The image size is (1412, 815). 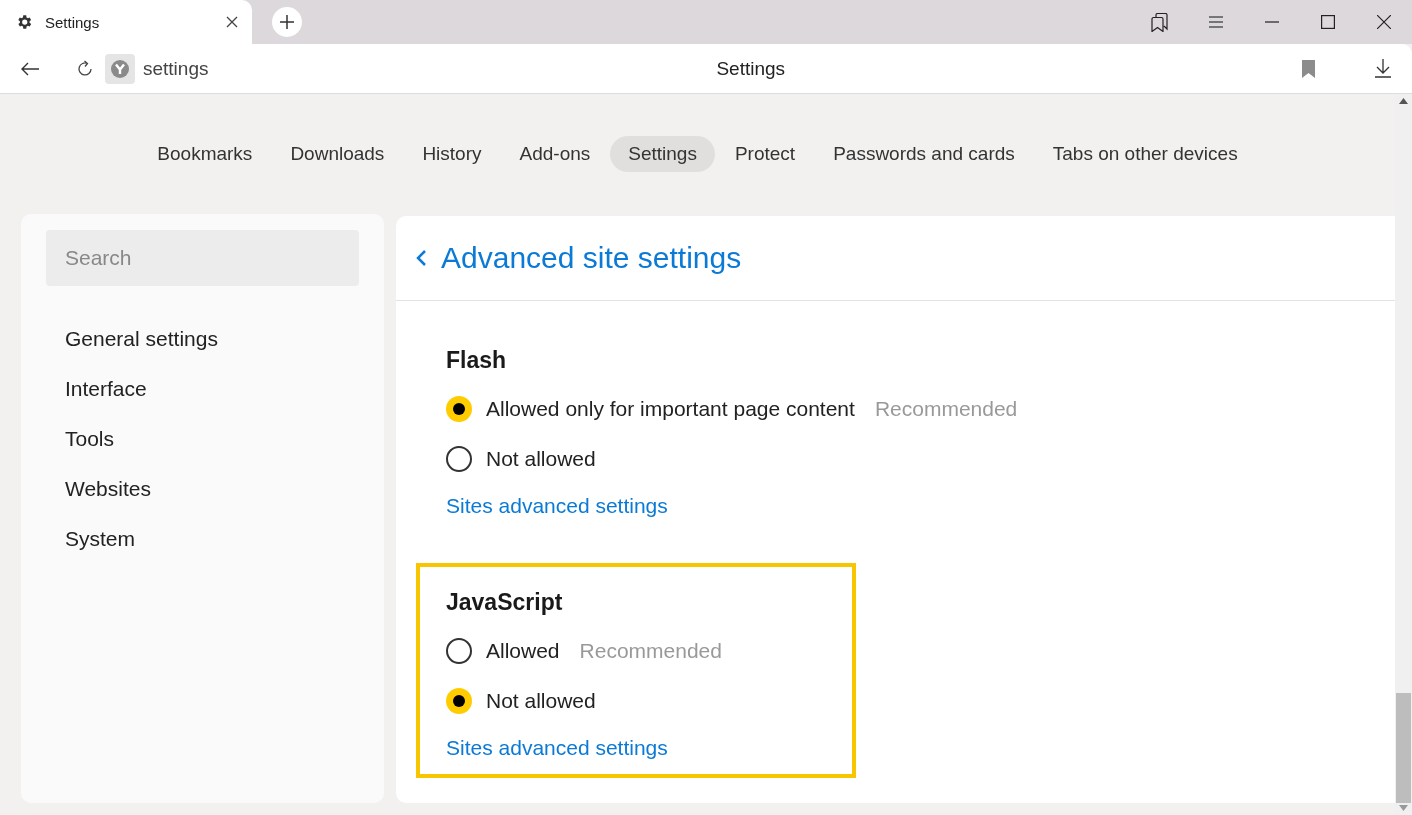 What do you see at coordinates (555, 154) in the screenshot?
I see `nav-tab: Add-ons` at bounding box center [555, 154].